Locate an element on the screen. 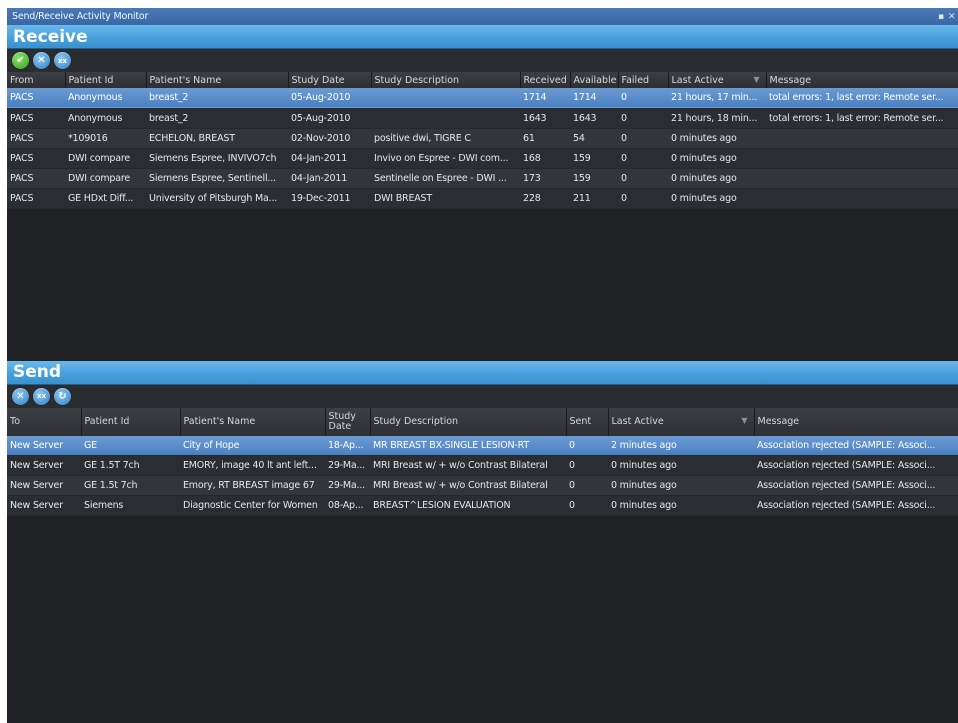  column-header-label: Failed is located at coordinates (635, 80).